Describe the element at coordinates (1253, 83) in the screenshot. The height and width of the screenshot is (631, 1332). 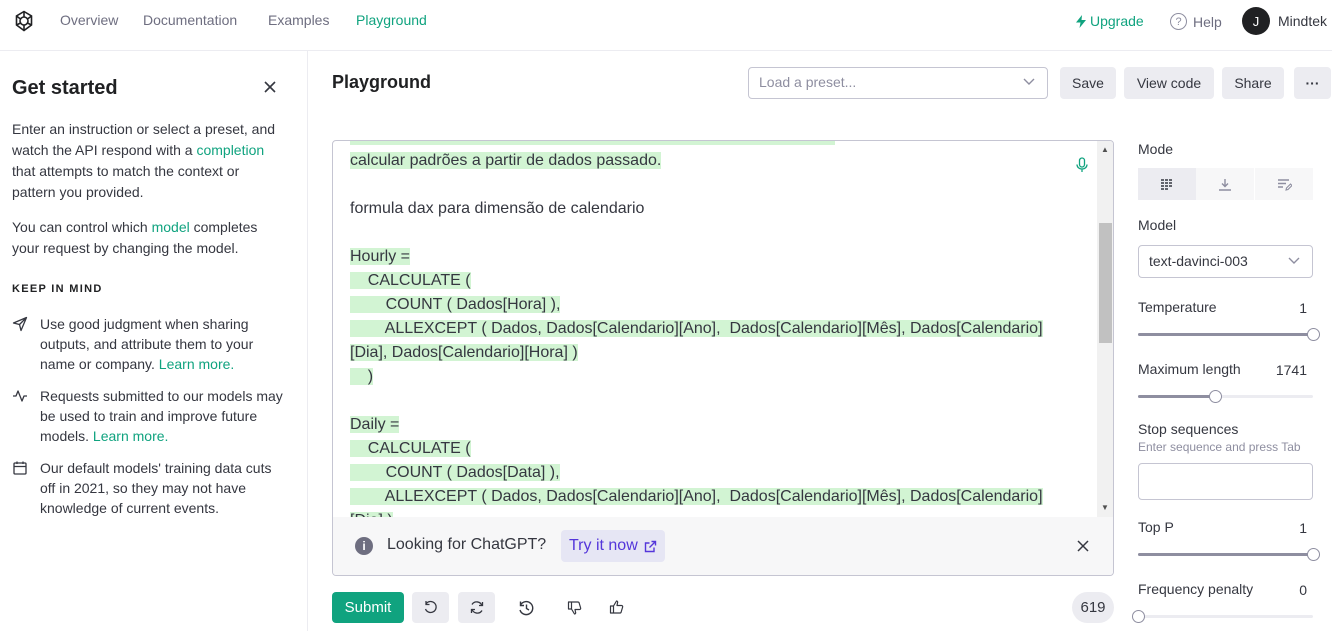
I see `share-button: Share` at that location.